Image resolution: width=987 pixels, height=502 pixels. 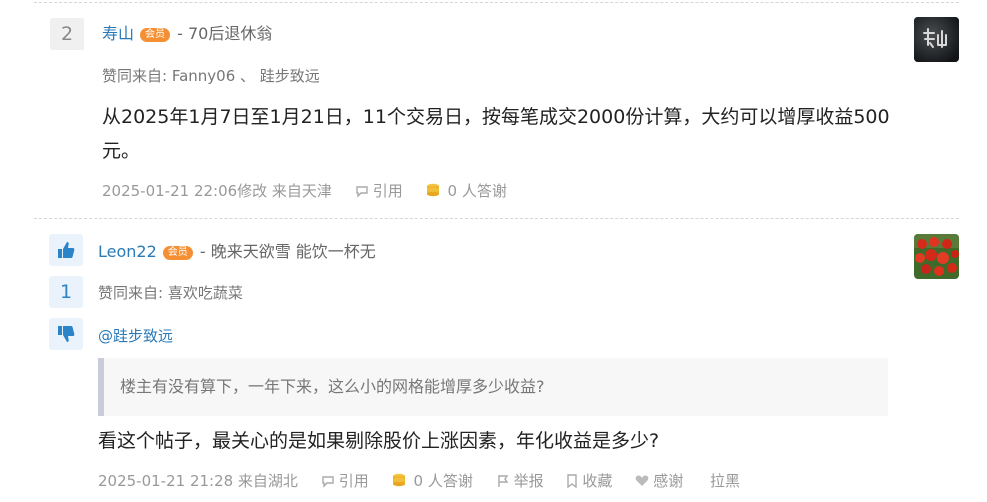 What do you see at coordinates (67, 34) in the screenshot?
I see `floor-number: 2` at bounding box center [67, 34].